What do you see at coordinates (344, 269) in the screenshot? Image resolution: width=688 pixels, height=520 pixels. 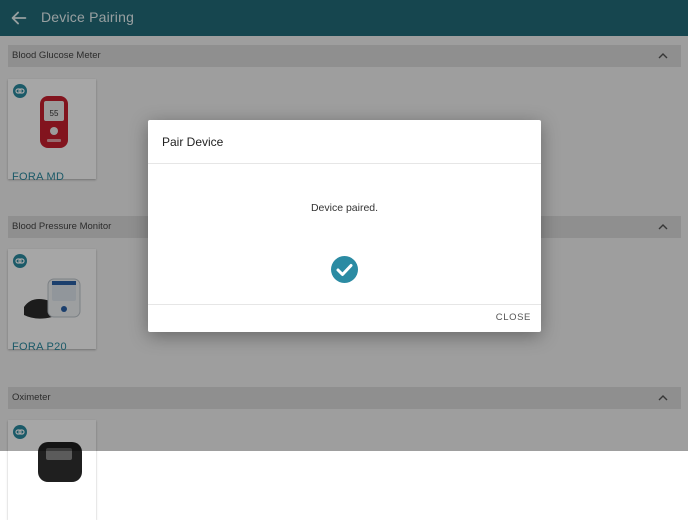 I see `check-circle-icon` at bounding box center [344, 269].